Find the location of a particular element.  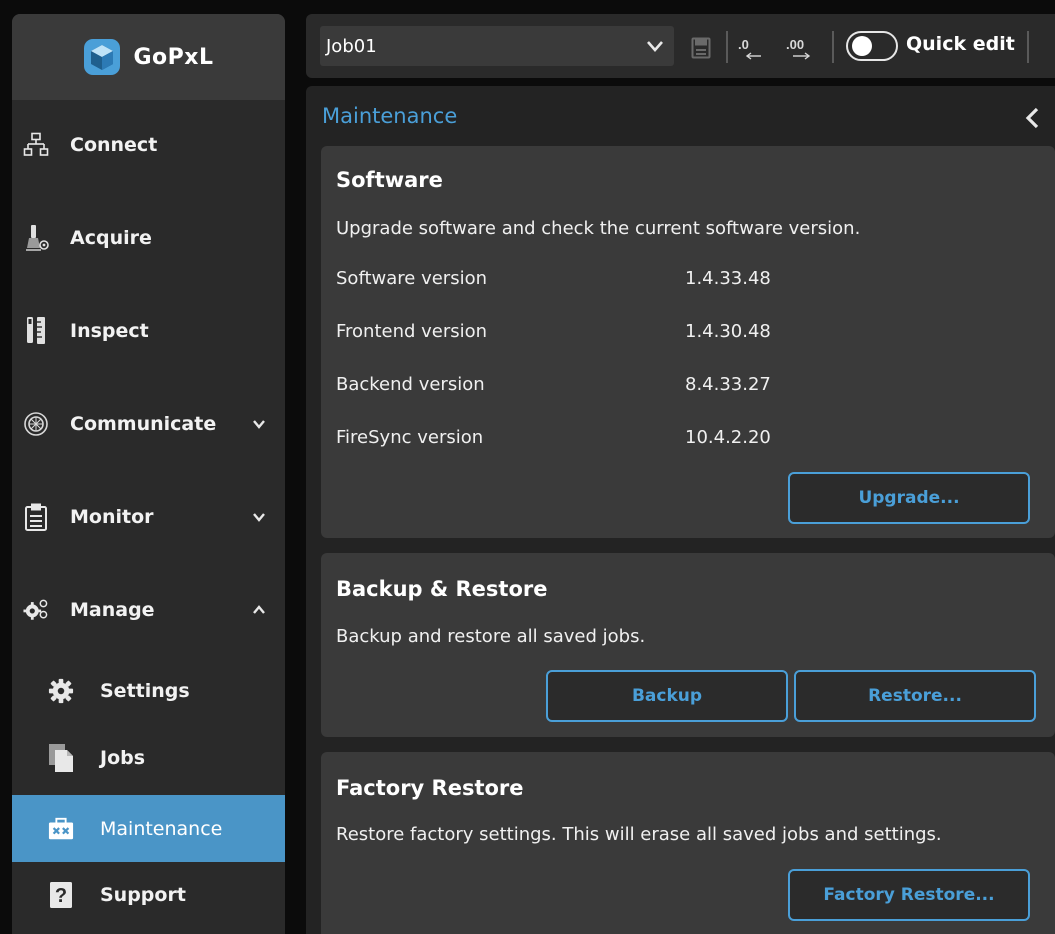

svg-text: .00 is located at coordinates (795, 44).